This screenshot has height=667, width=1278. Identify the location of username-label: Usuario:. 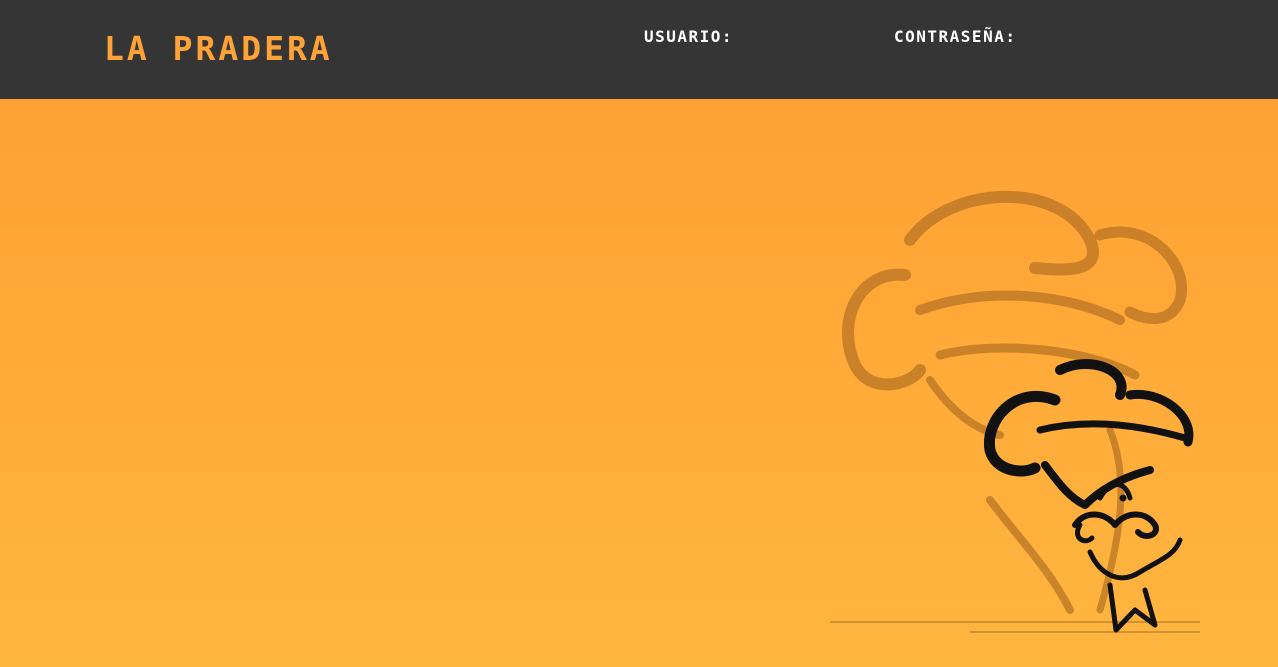
(689, 36).